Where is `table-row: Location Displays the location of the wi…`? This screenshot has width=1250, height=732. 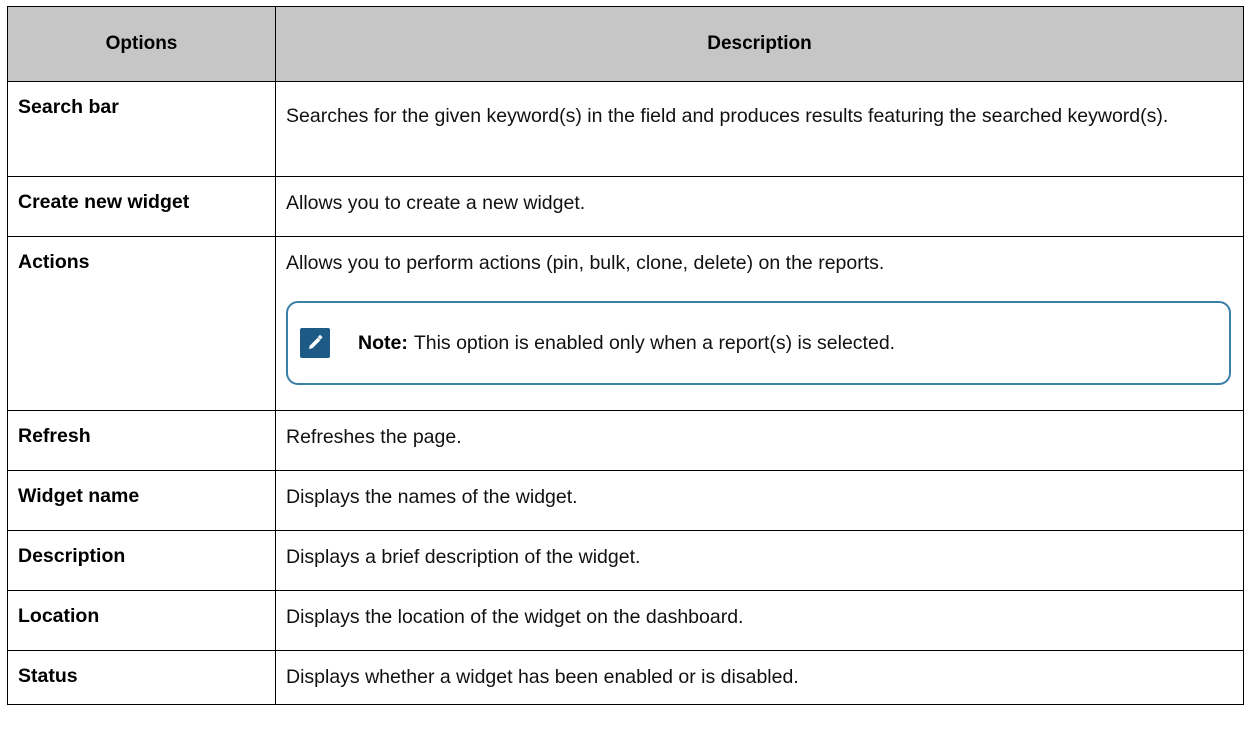 table-row: Location Displays the location of the wi… is located at coordinates (625, 620).